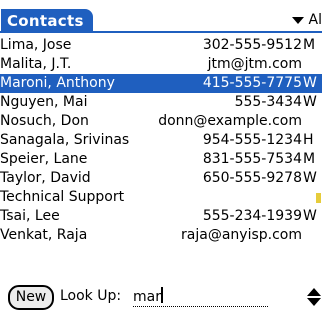 The height and width of the screenshot is (321, 322). I want to click on dropdown-triangle-icon, so click(297, 20).